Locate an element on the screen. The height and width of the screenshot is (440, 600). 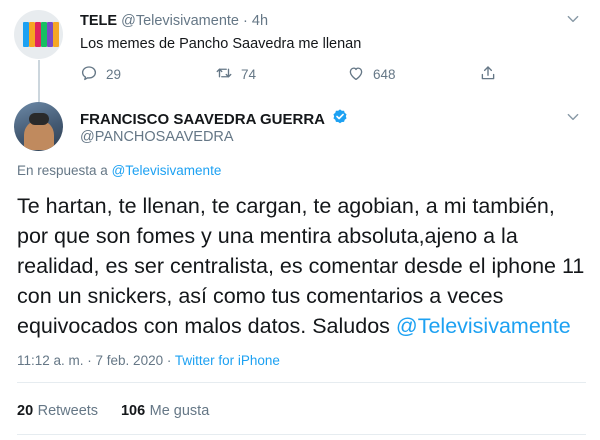
reply-context: En respuesta a @Televisivamente is located at coordinates (119, 170).